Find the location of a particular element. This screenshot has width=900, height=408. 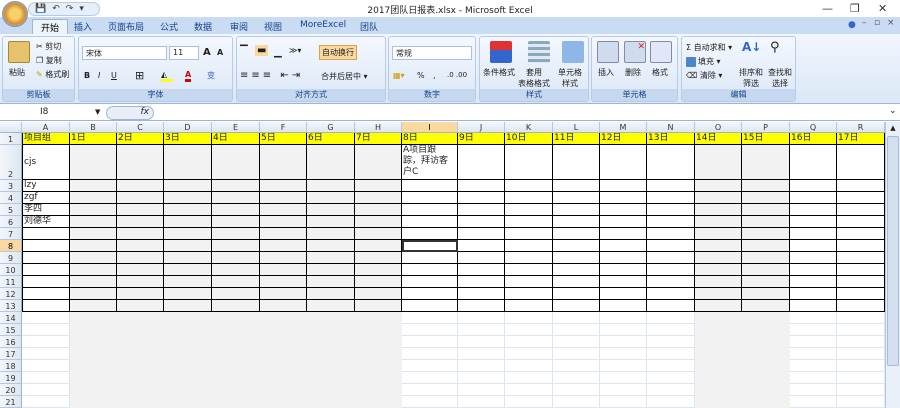

format-painter-button: ✎ 格式刷 is located at coordinates (52, 74).